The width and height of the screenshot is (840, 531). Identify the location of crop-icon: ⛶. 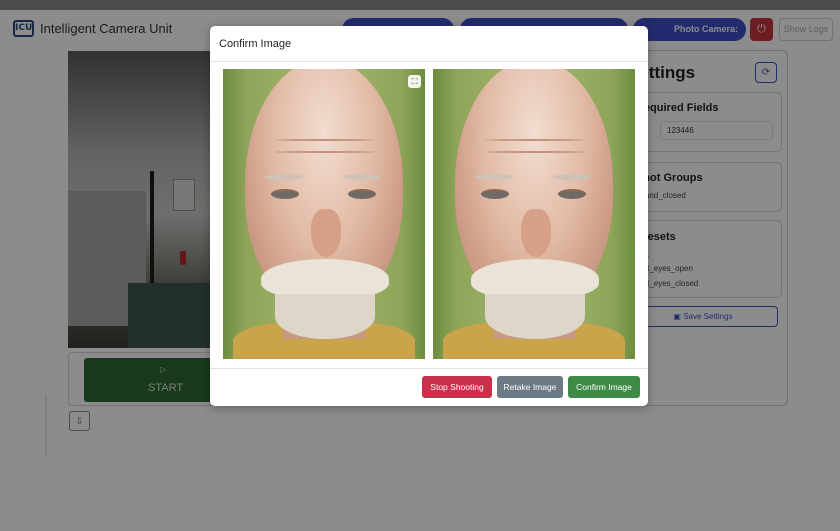
(414, 81).